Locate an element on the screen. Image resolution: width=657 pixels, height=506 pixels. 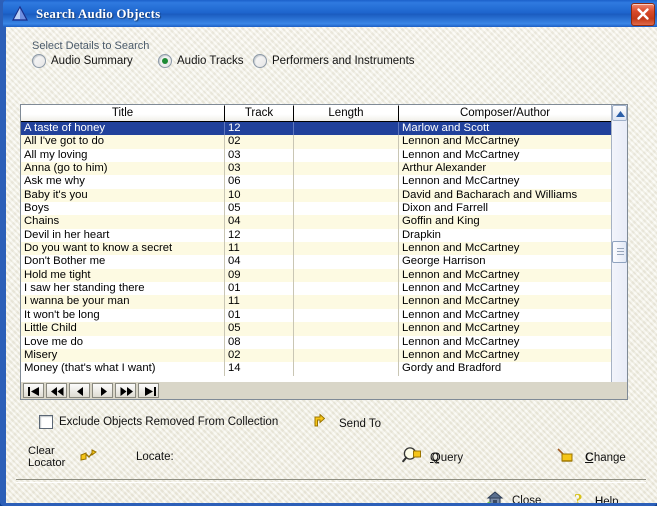
title-bar: Search Audio Objects is located at coordinates (330, 13).